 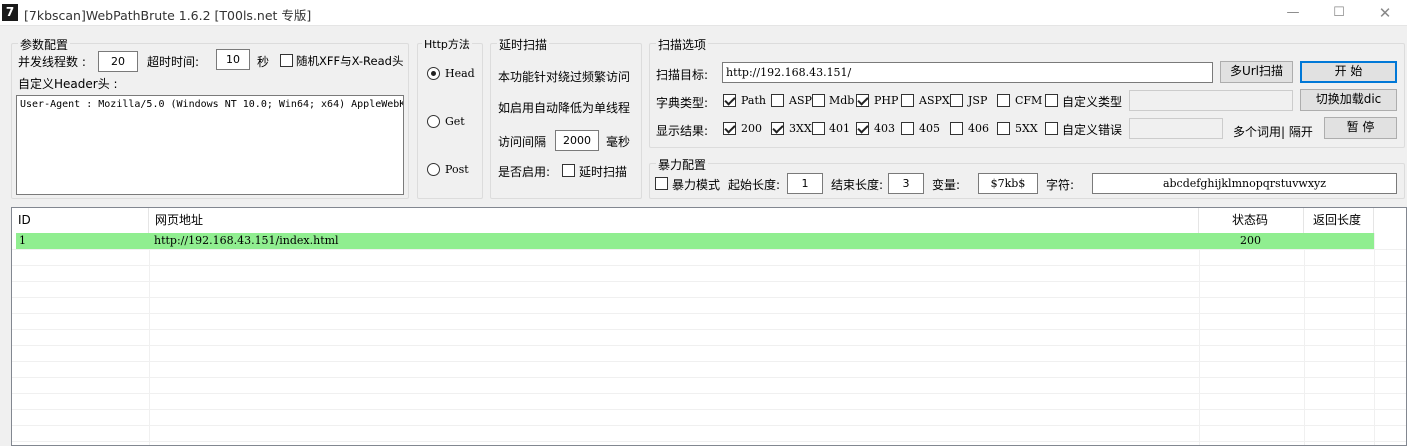 What do you see at coordinates (80, 220) in the screenshot?
I see `column-header-id: ID` at bounding box center [80, 220].